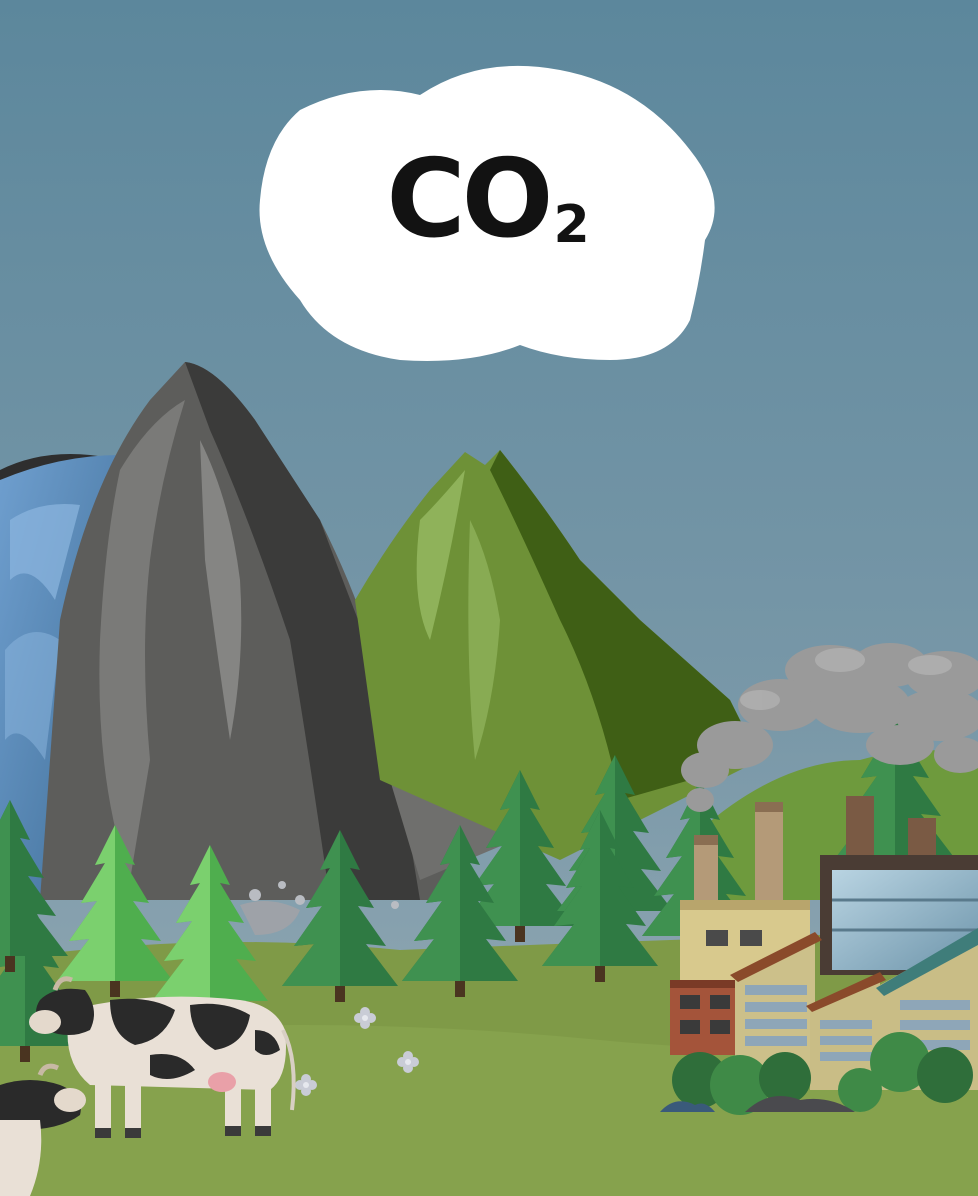  Describe the element at coordinates (469, 199) in the screenshot. I see `co2-symbol: CO` at that location.